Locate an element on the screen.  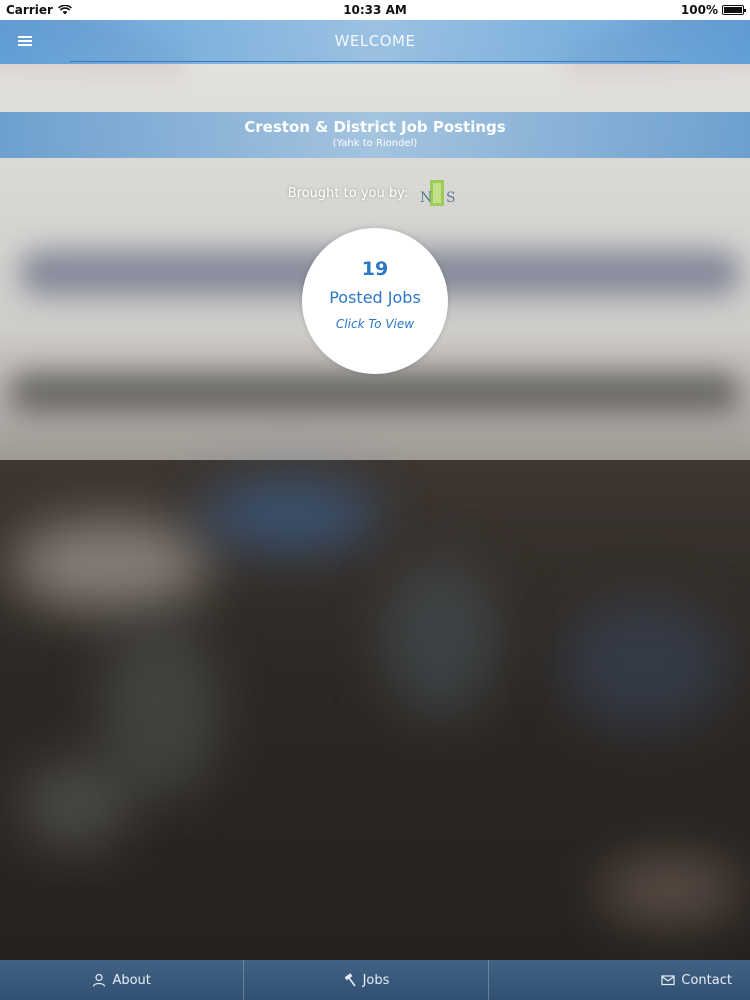
tab-label: Jobs is located at coordinates (376, 980).